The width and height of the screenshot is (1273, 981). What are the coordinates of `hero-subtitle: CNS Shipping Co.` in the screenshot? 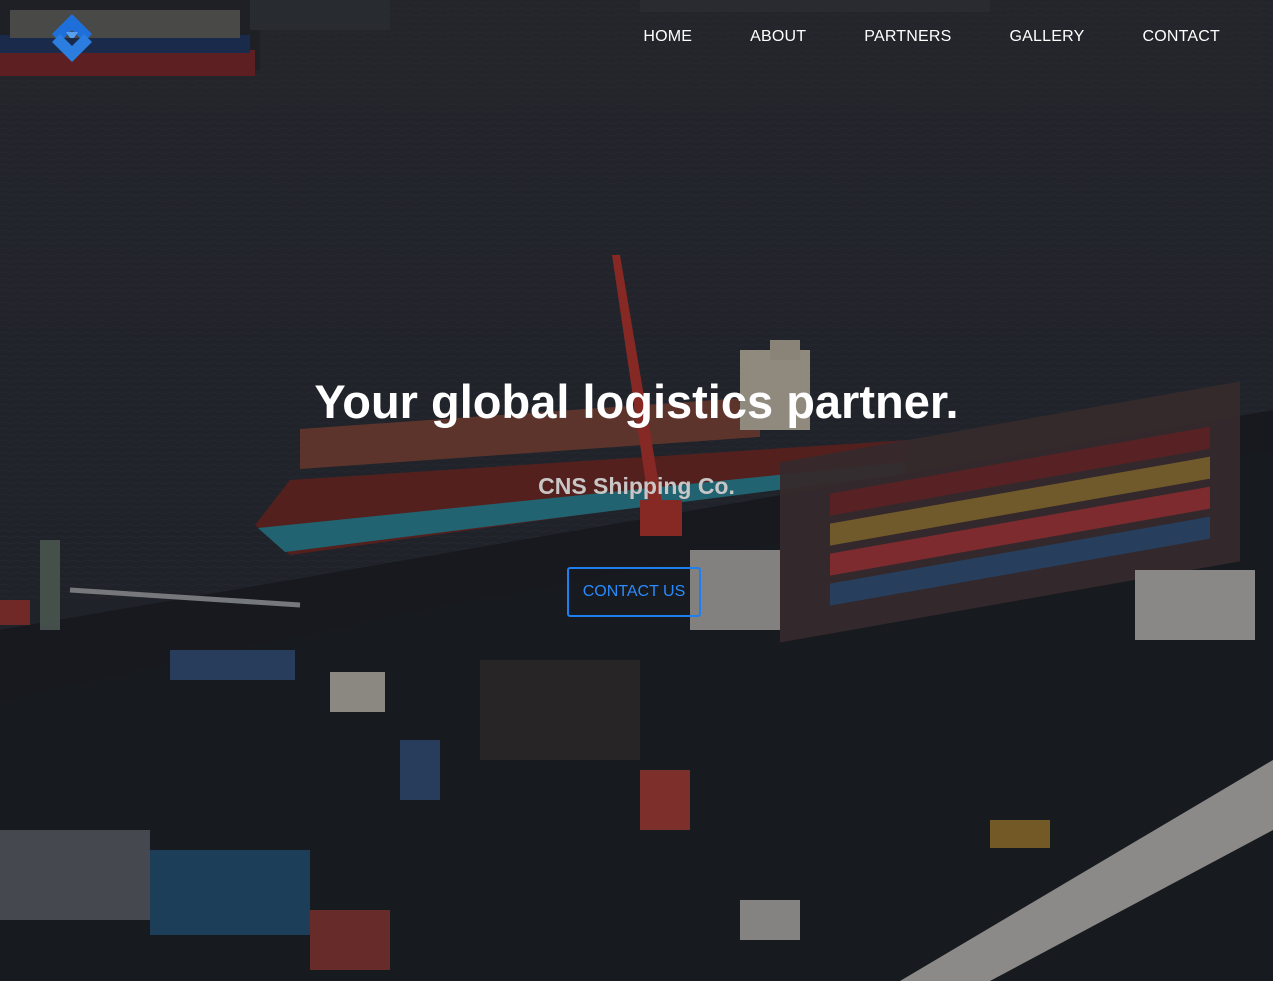 It's located at (636, 486).